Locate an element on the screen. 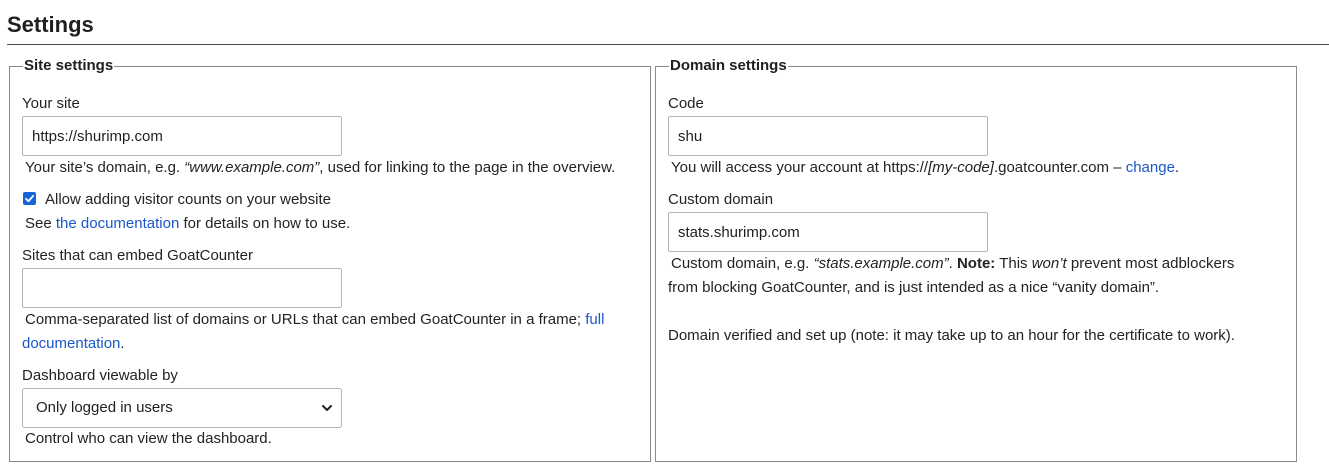 The height and width of the screenshot is (472, 1329). site-settings-legend: Site settings is located at coordinates (69, 66).